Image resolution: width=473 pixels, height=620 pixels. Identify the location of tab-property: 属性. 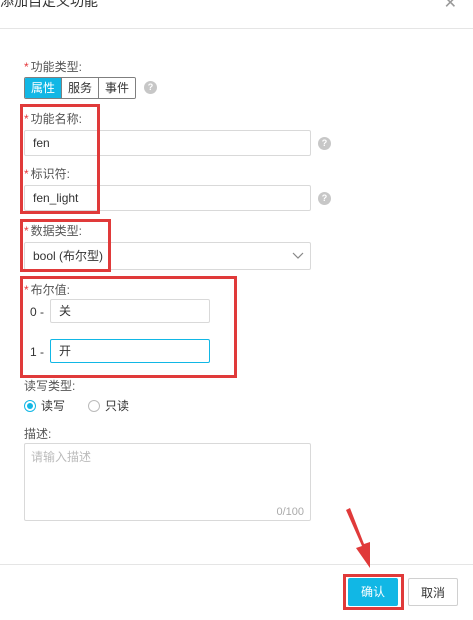
(44, 88).